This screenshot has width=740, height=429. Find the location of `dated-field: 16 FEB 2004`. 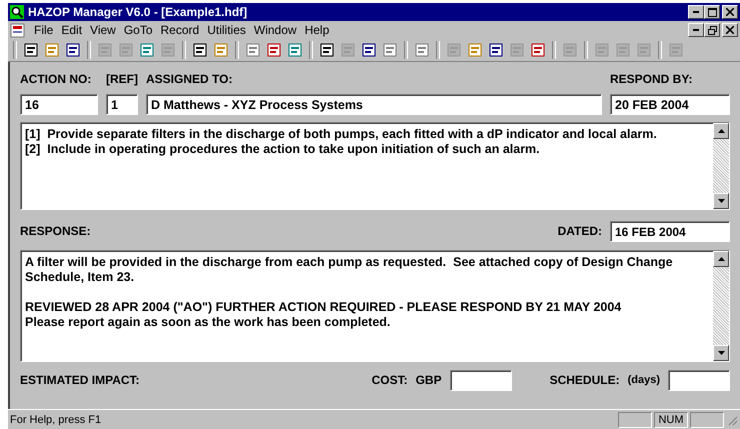

dated-field: 16 FEB 2004 is located at coordinates (670, 231).